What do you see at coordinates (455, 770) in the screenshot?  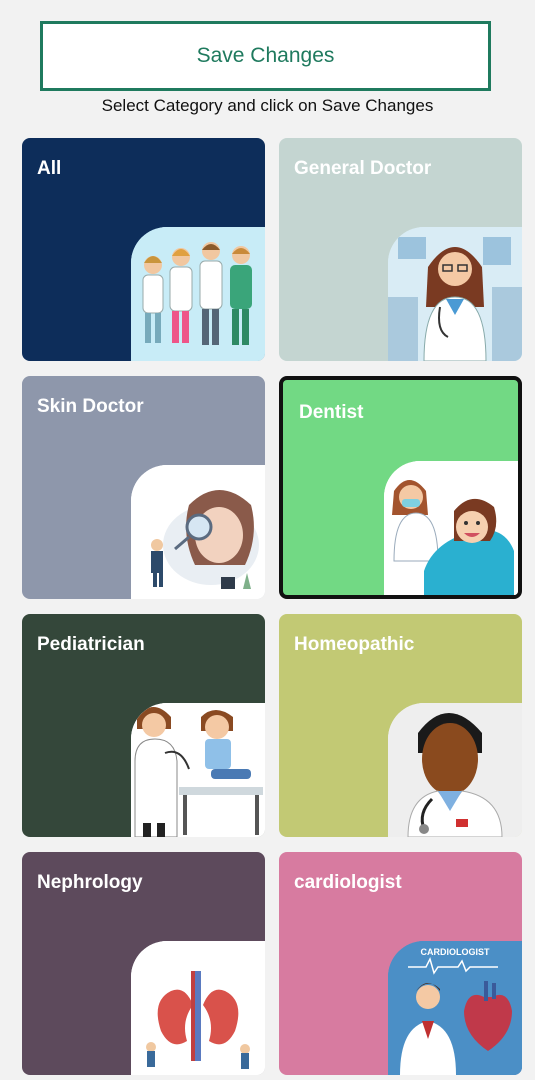 I see `doctor-stethoscope-icon` at bounding box center [455, 770].